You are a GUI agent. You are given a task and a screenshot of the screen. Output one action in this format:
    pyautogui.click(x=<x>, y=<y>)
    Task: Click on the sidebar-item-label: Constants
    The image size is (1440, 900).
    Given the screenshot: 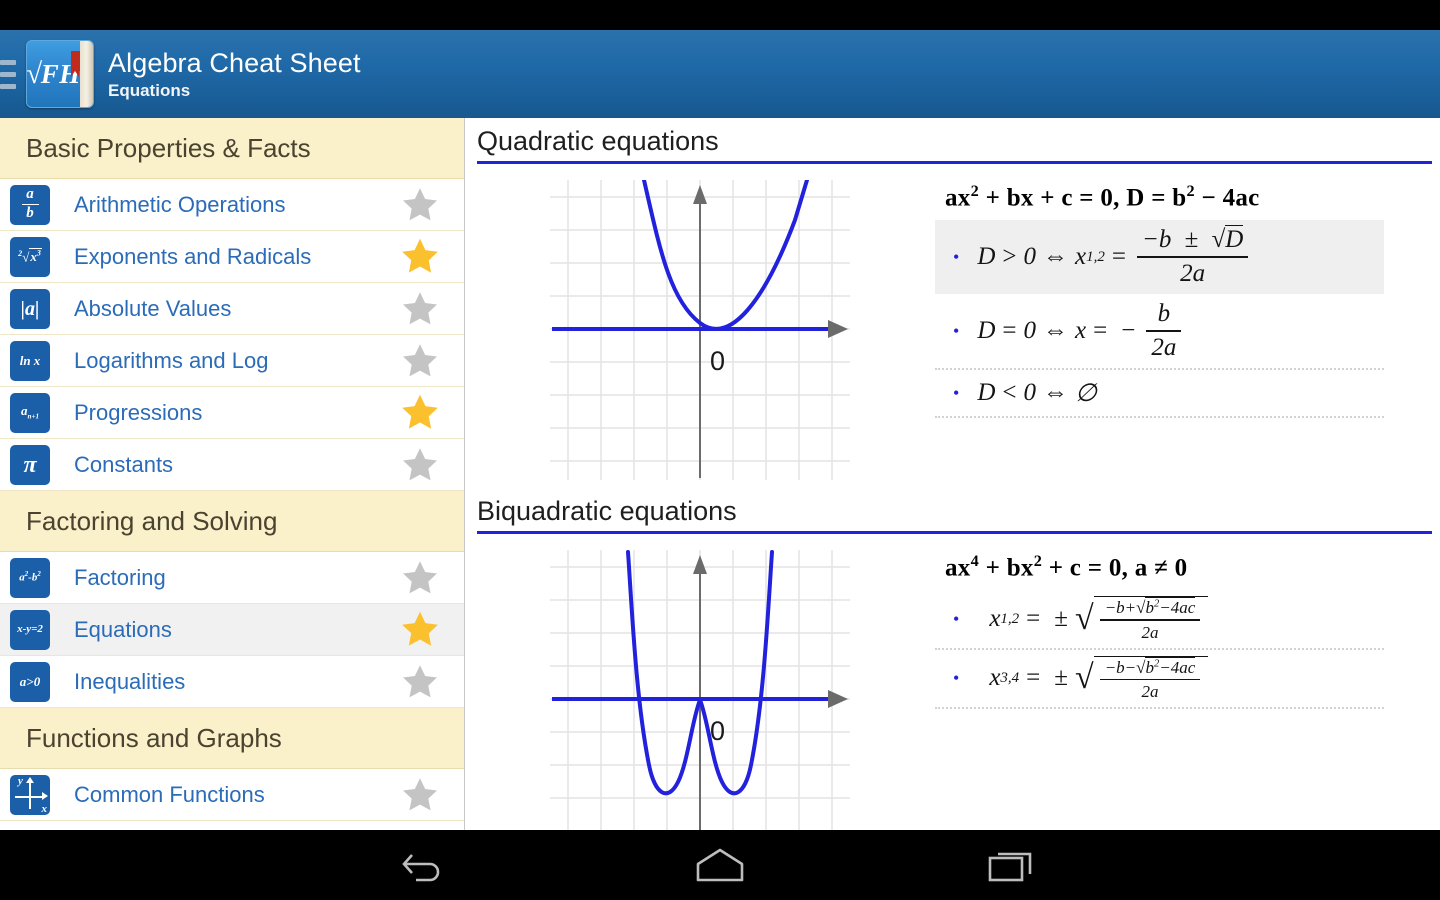 What is the action you would take?
    pyautogui.click(x=124, y=464)
    